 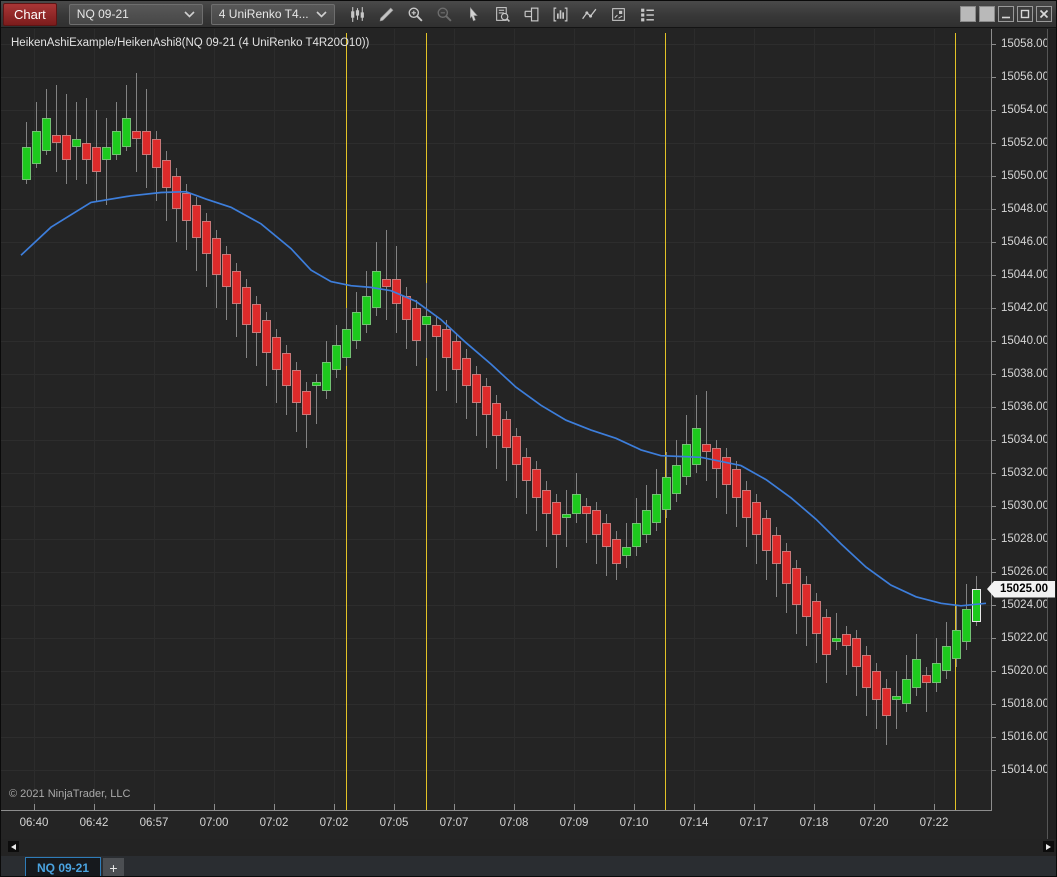 What do you see at coordinates (754, 823) in the screenshot?
I see `time-tick-label: 07:17` at bounding box center [754, 823].